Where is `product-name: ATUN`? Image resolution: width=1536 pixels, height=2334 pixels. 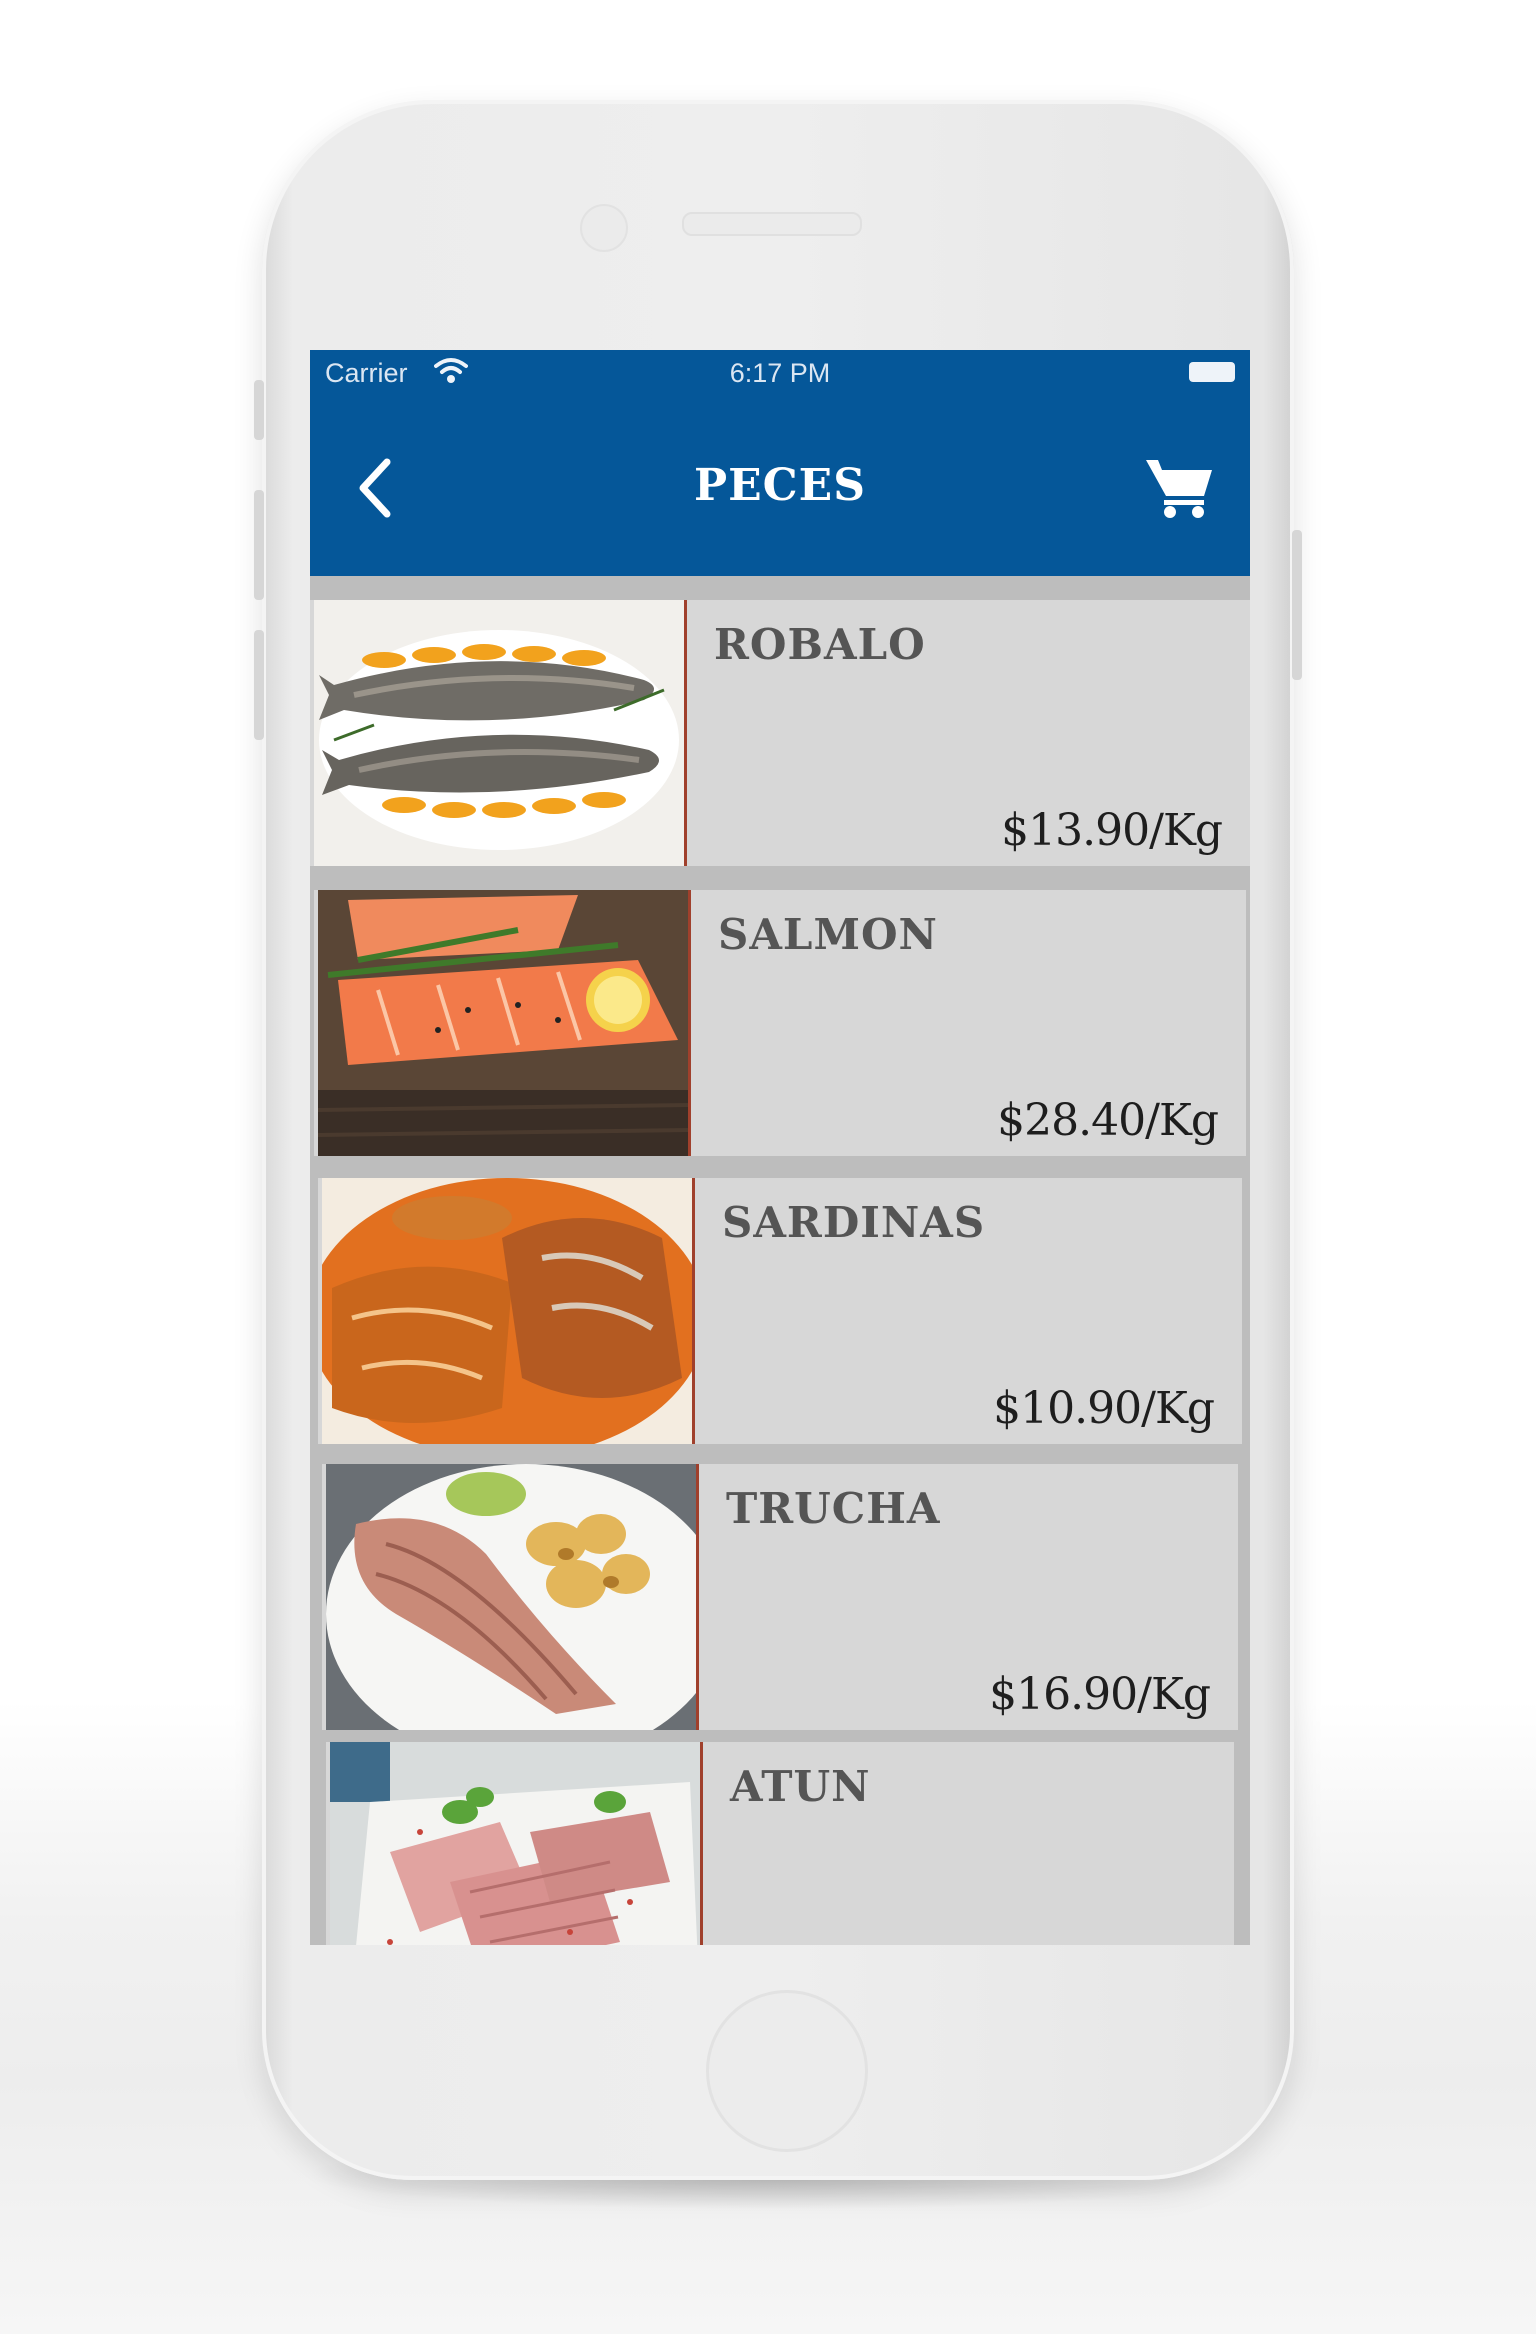 product-name: ATUN is located at coordinates (800, 1786).